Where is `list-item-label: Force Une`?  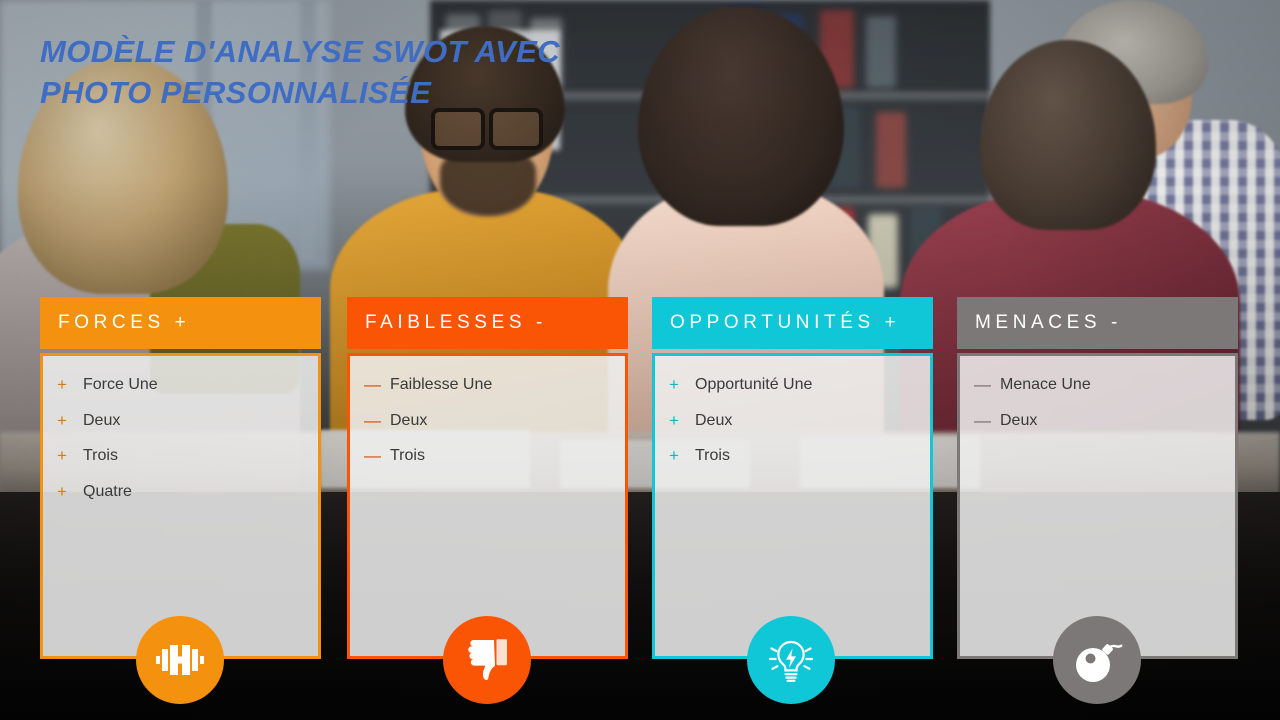 list-item-label: Force Une is located at coordinates (120, 384).